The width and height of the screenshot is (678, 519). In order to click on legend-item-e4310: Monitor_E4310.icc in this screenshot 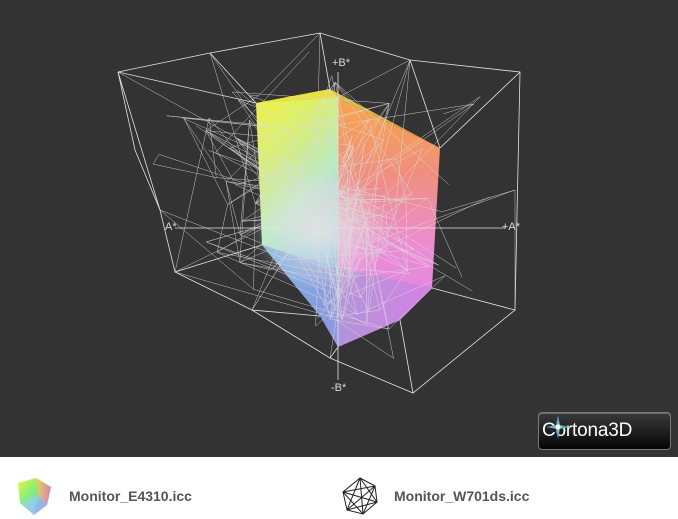, I will do `click(103, 496)`.